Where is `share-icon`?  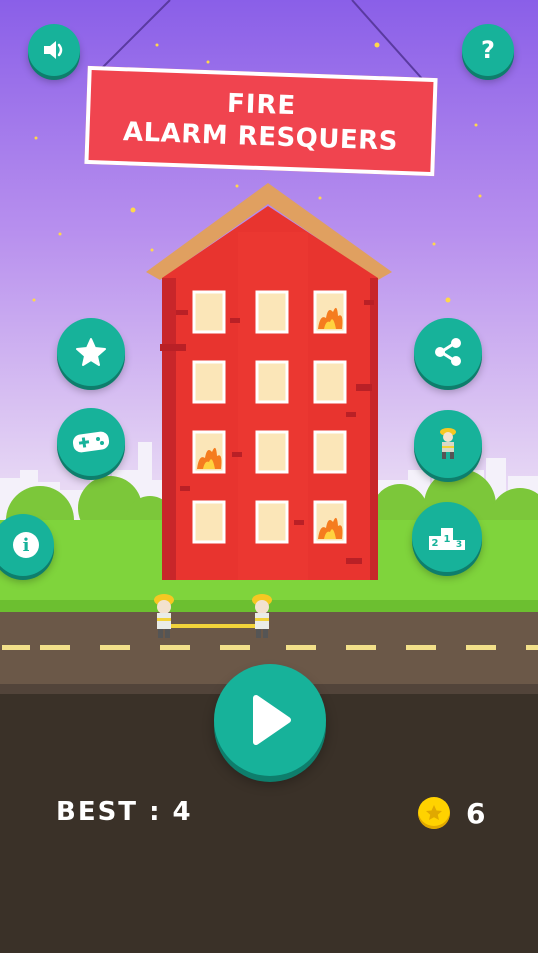 share-icon is located at coordinates (448, 352).